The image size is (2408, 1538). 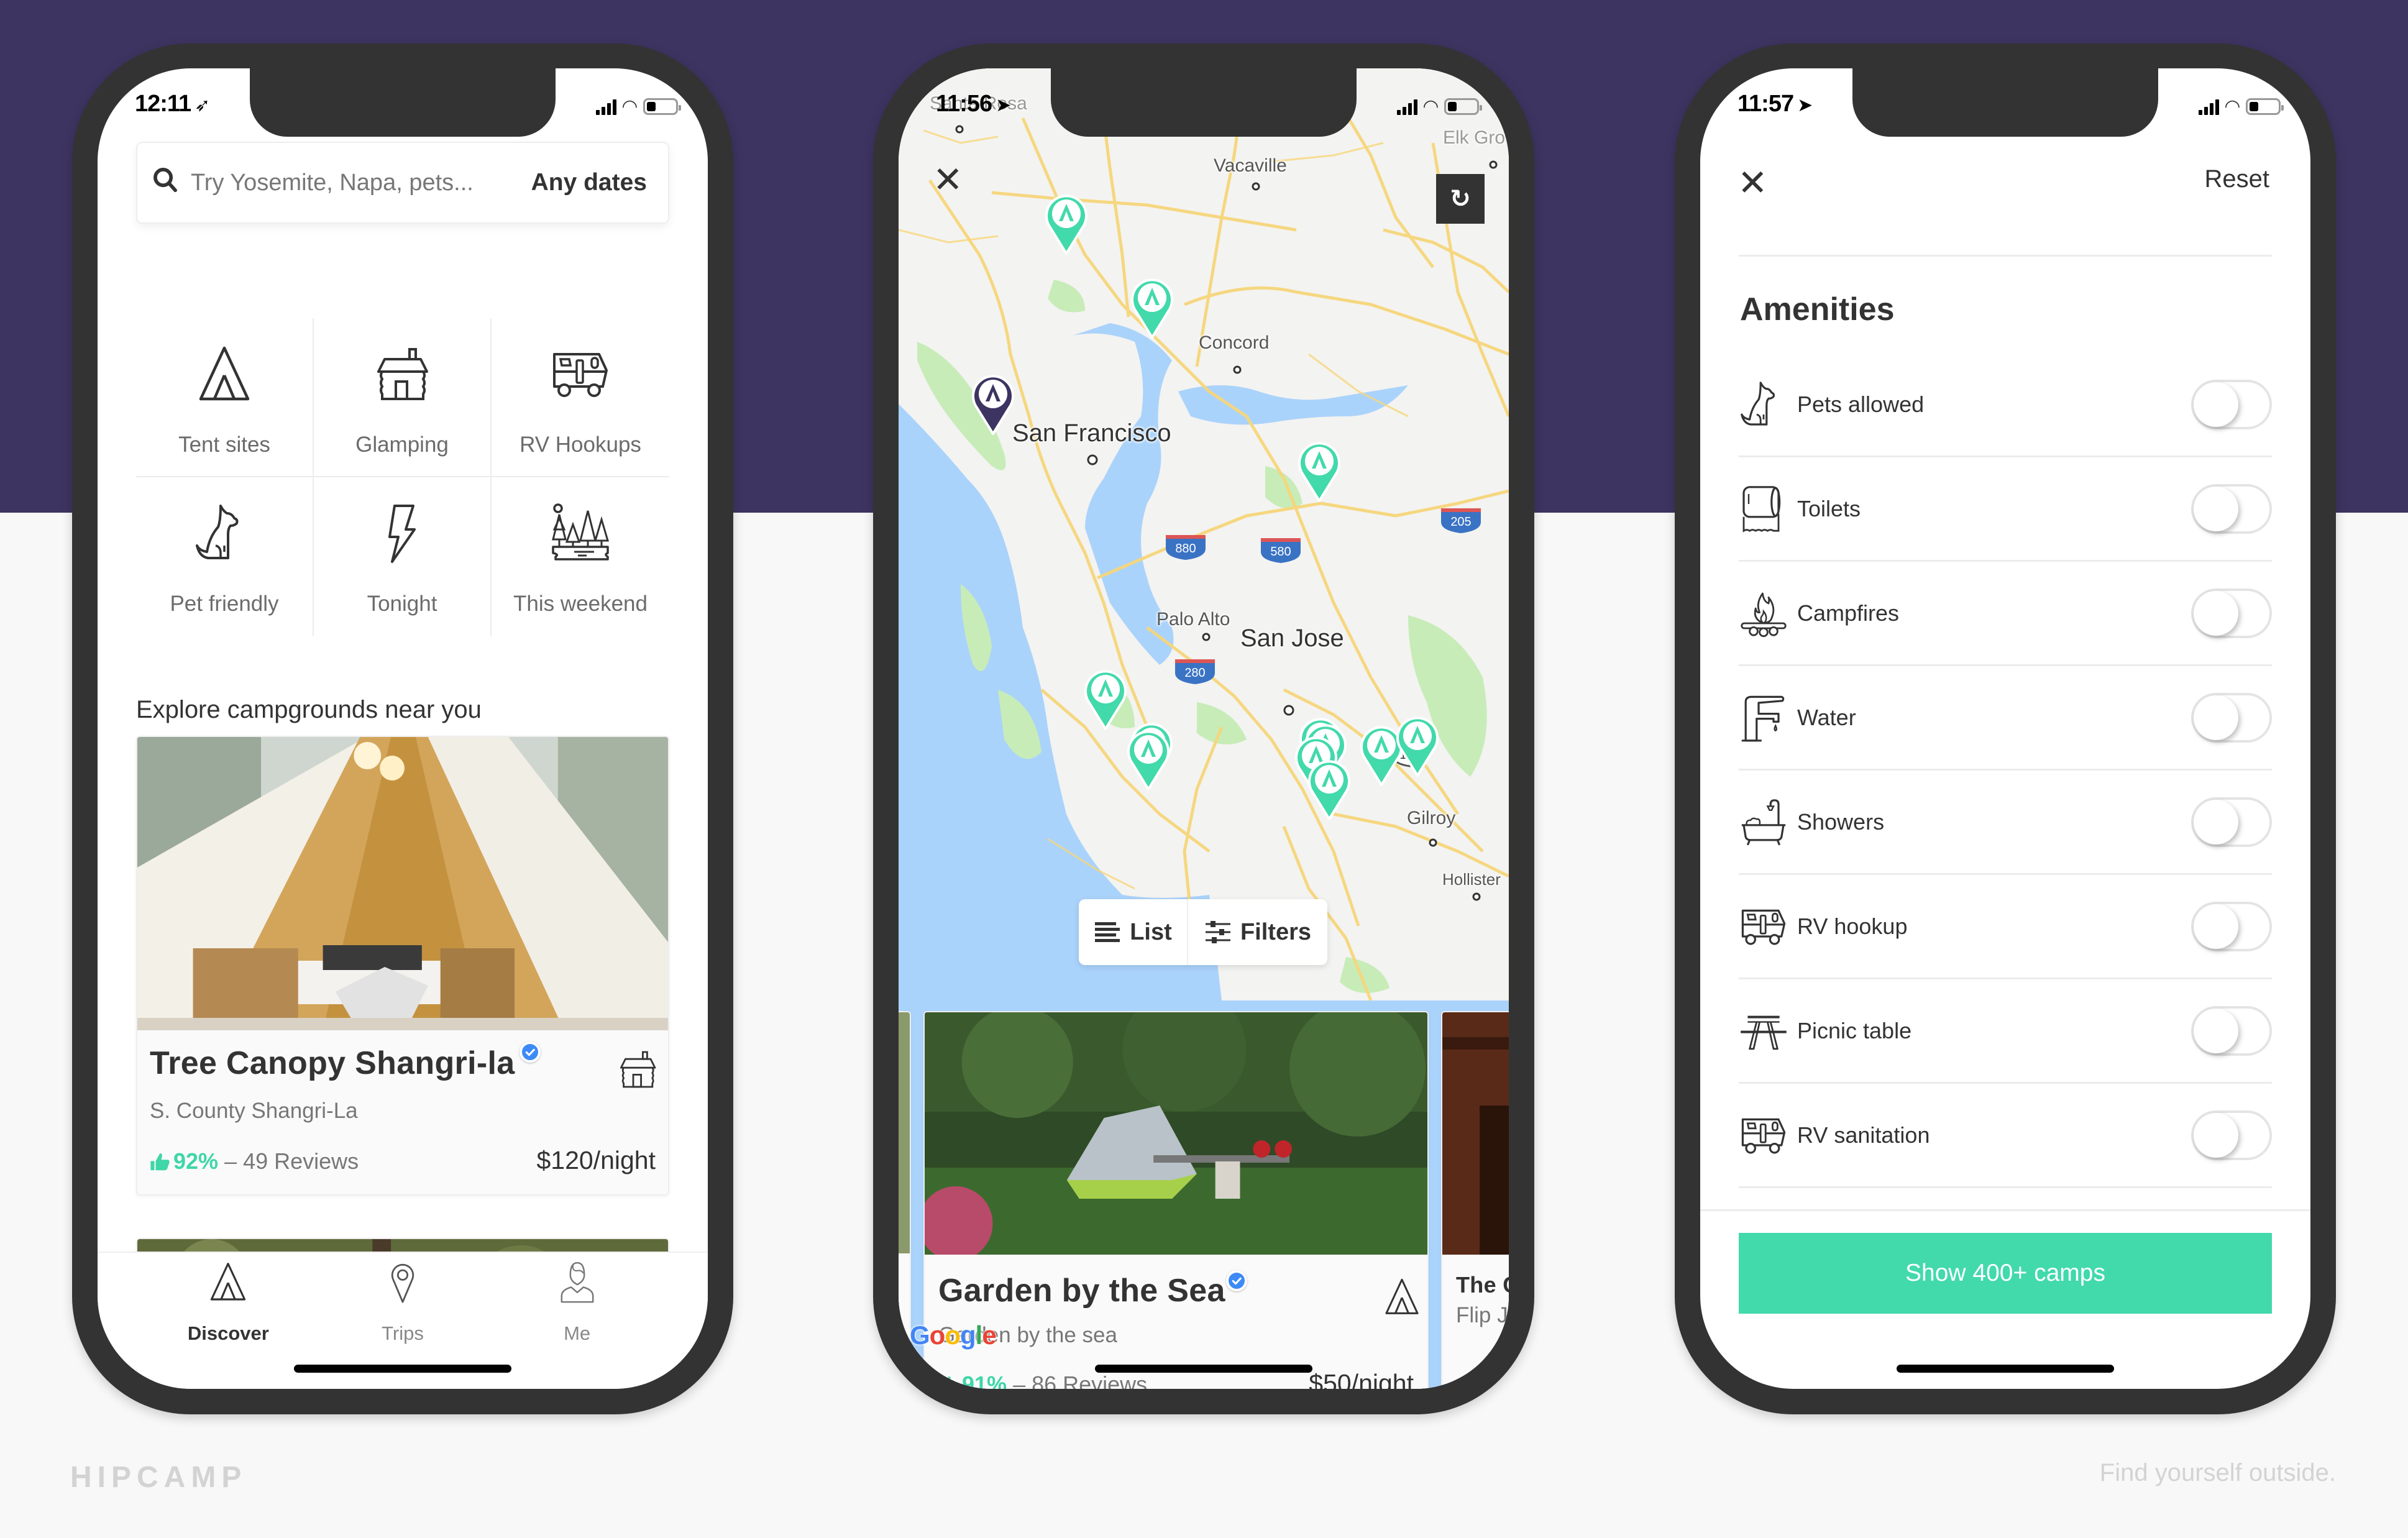 I want to click on tab-discover: Discover, so click(x=228, y=1321).